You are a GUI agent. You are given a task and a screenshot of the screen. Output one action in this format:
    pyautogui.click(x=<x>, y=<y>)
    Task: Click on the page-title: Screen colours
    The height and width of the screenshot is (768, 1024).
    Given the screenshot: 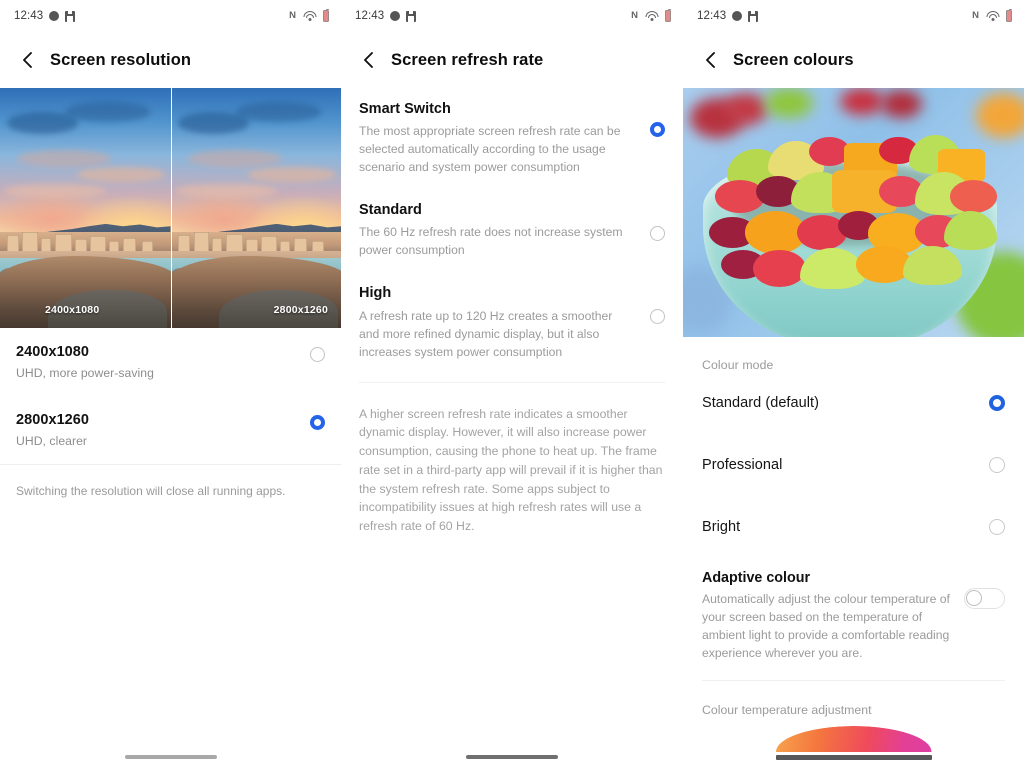 What is the action you would take?
    pyautogui.click(x=793, y=59)
    